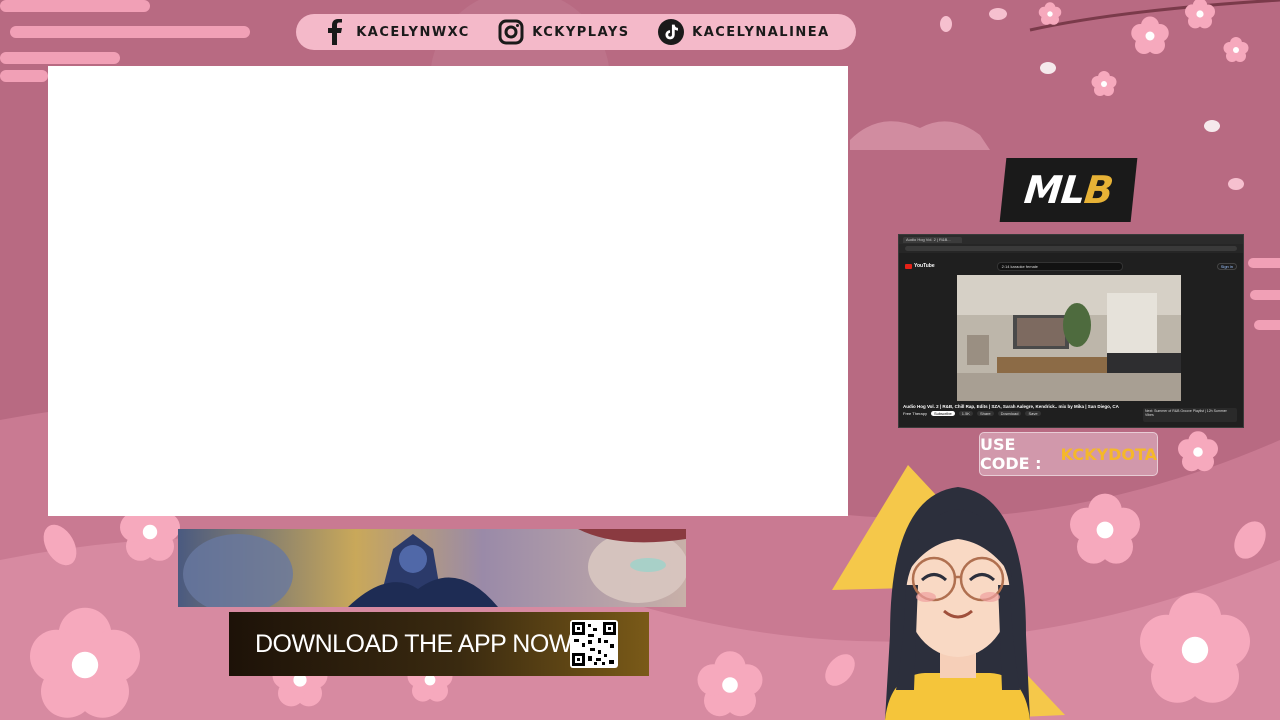 The width and height of the screenshot is (1280, 720). What do you see at coordinates (1009, 413) in the screenshot?
I see `download-button: Download` at bounding box center [1009, 413].